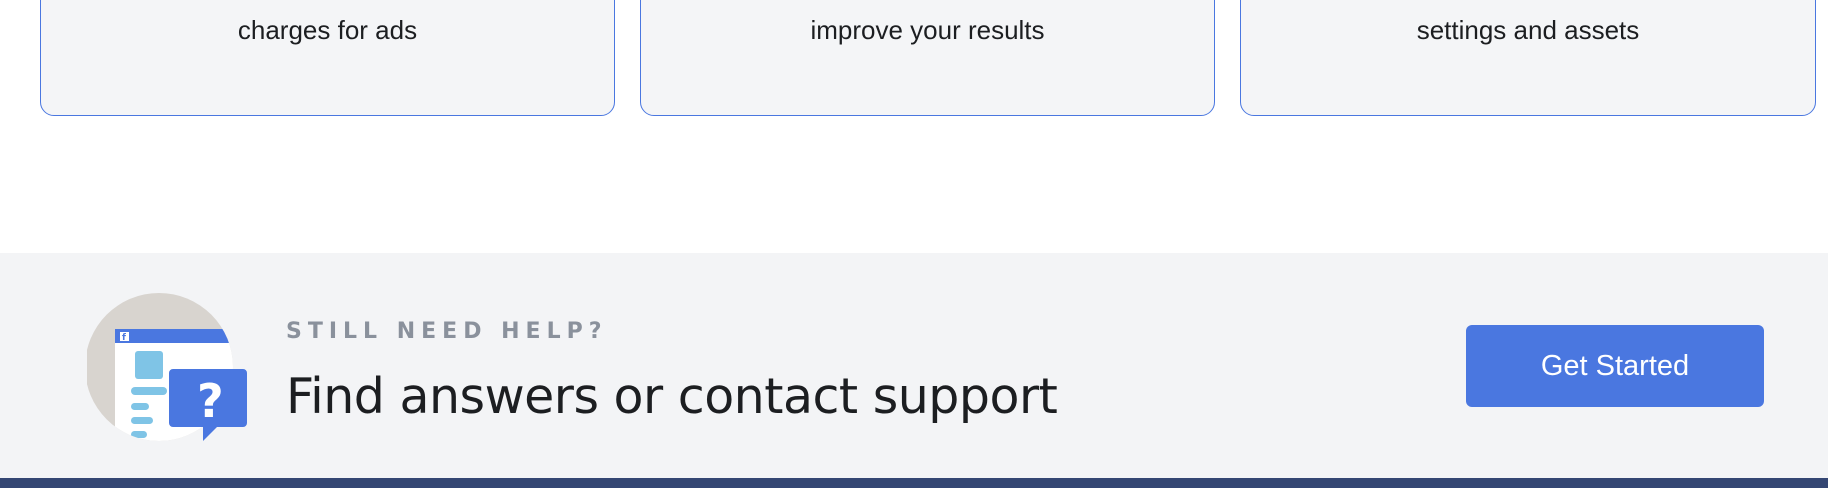 The height and width of the screenshot is (488, 1828). What do you see at coordinates (124, 338) in the screenshot?
I see `svg-text: f` at bounding box center [124, 338].